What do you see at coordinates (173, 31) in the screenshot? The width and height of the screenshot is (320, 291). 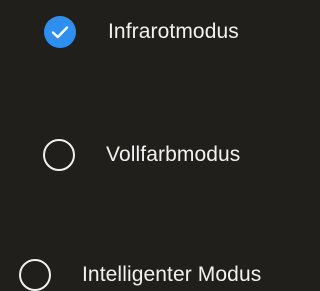 I see `option-label-infrarotmodus: Infrarotmodus` at bounding box center [173, 31].